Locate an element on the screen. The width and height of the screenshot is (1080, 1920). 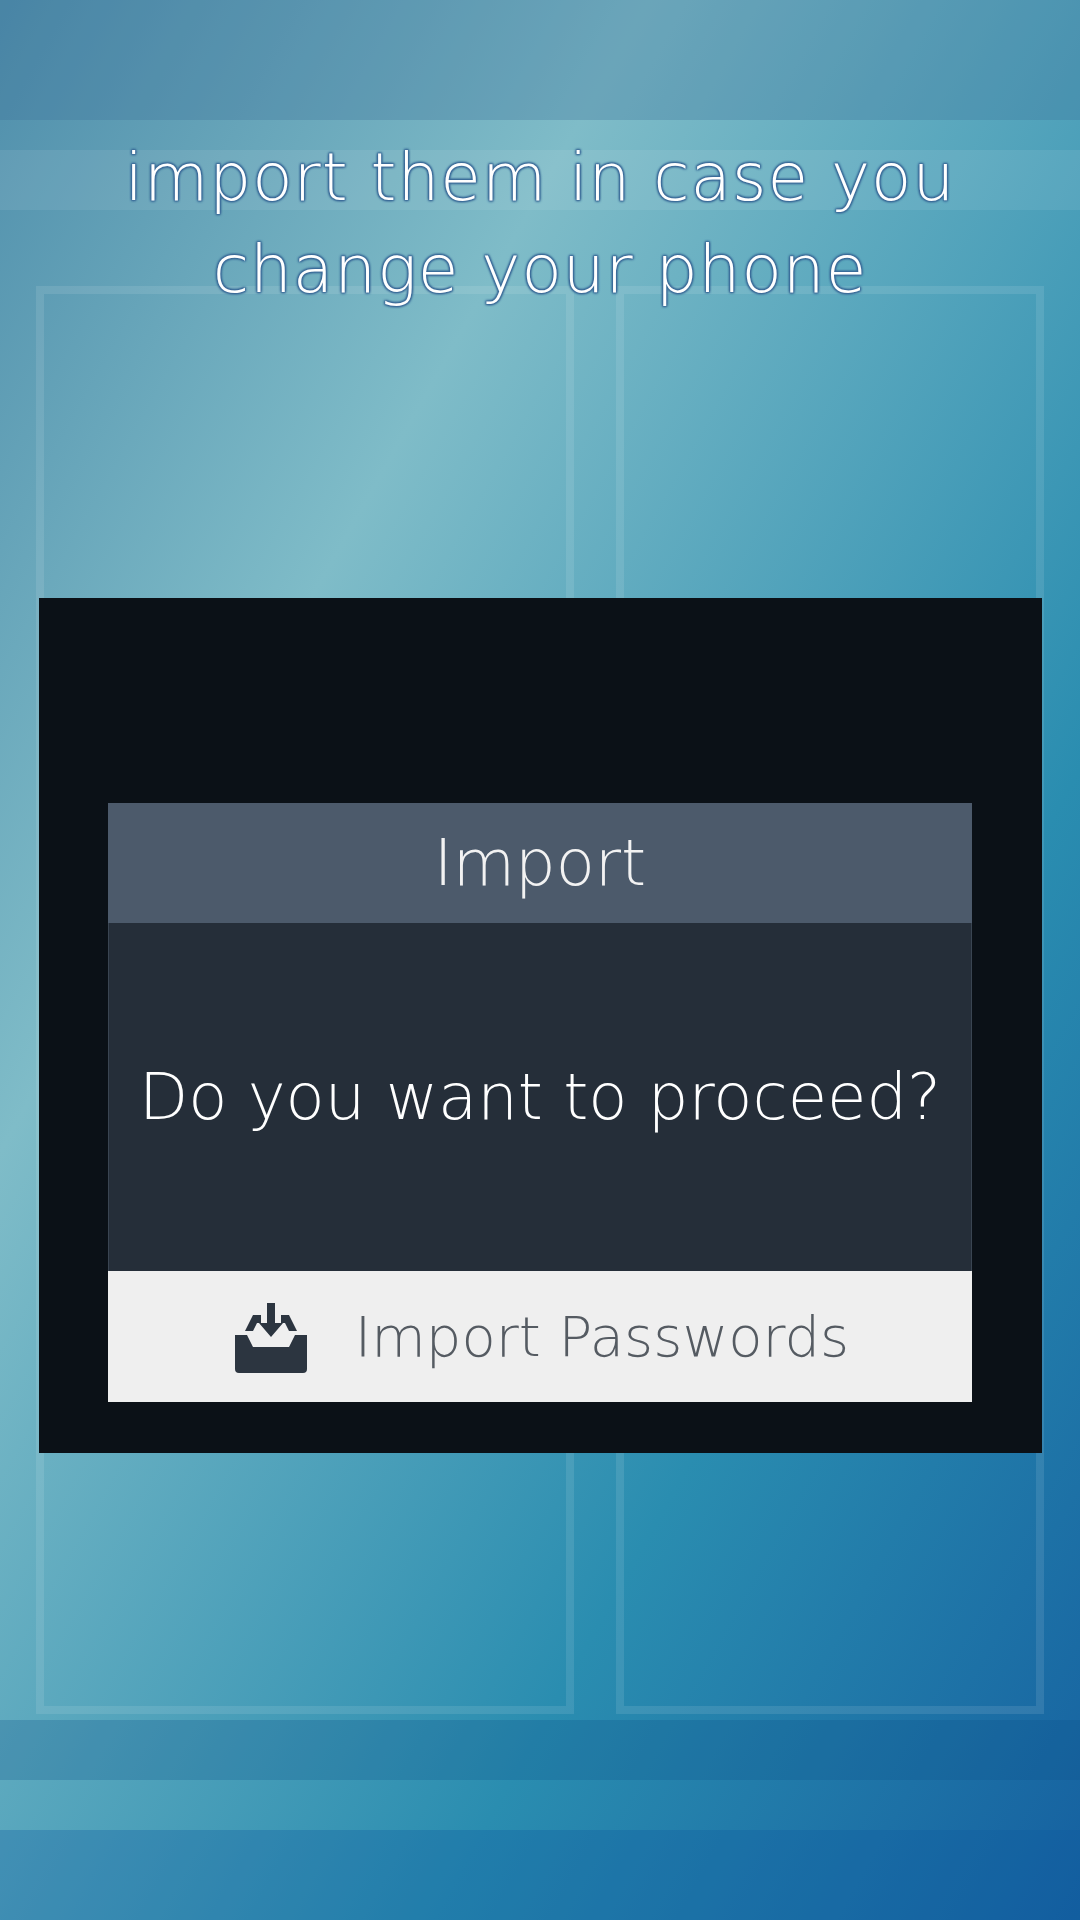
headline: import them in case you change your phone is located at coordinates (540, 224).